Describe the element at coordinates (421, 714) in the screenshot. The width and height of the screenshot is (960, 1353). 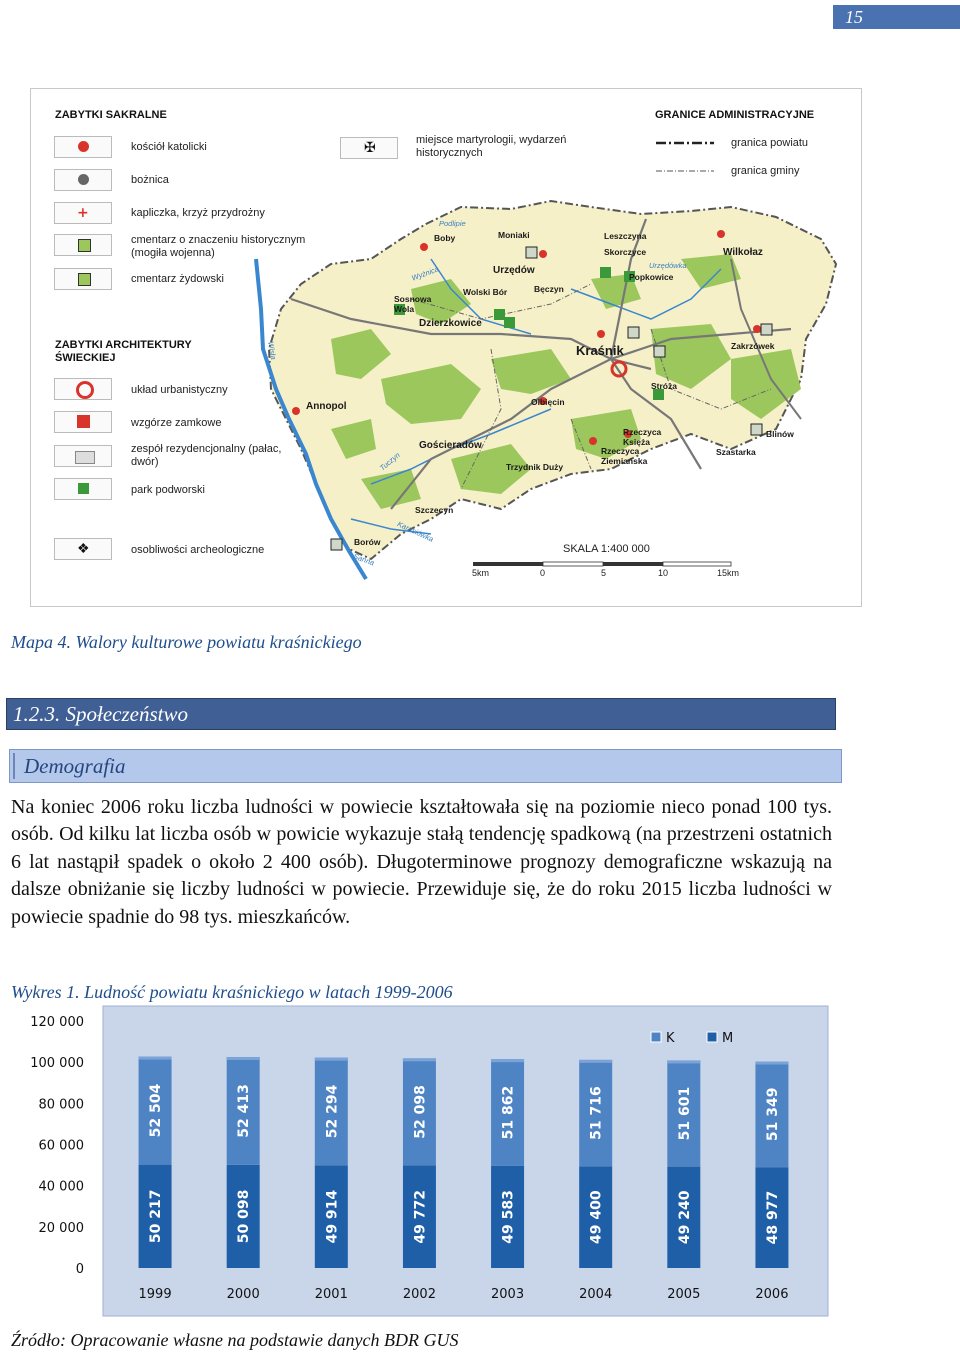
I see `section-heading: 1.2.3. Społeczeństwo` at that location.